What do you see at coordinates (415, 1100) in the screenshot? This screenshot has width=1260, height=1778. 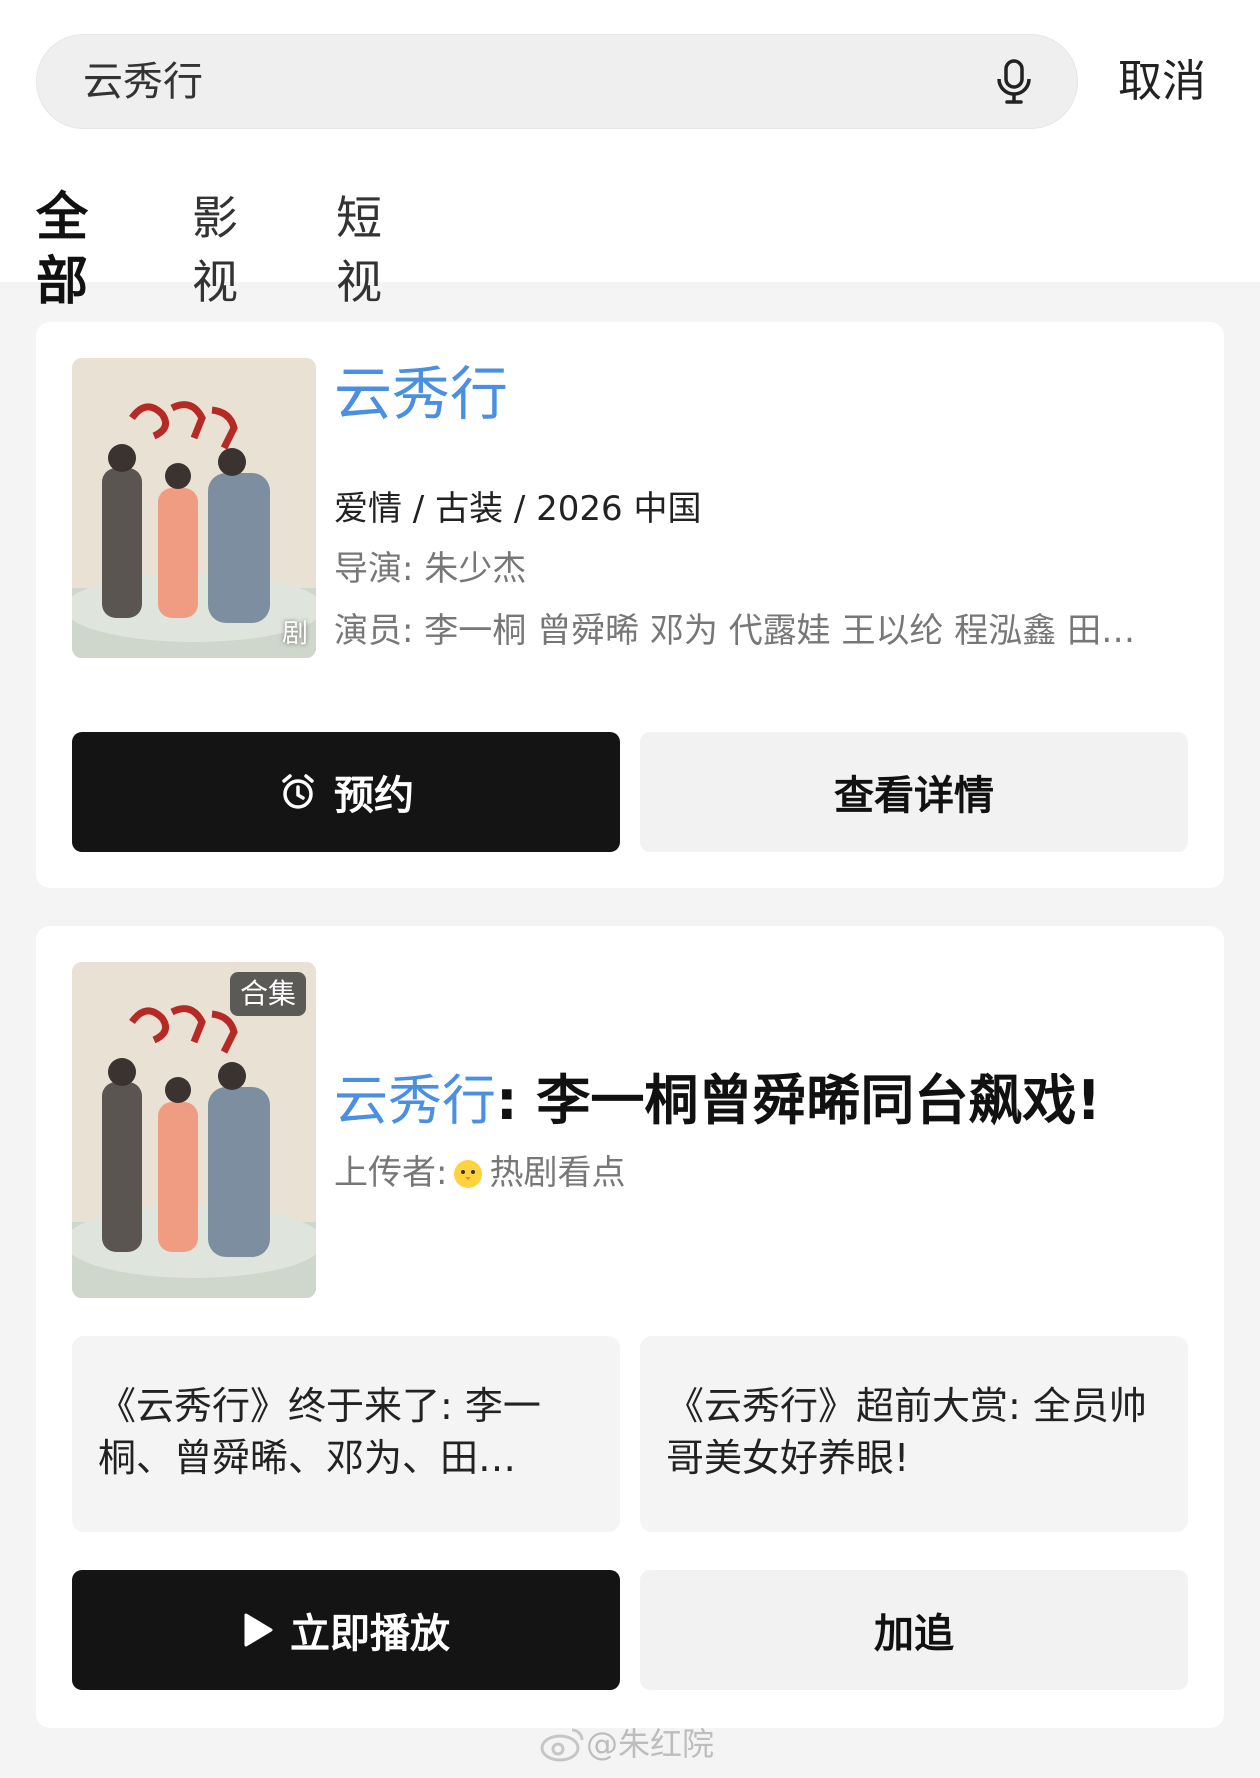 I see `collection-title-highlight: 云秀行` at bounding box center [415, 1100].